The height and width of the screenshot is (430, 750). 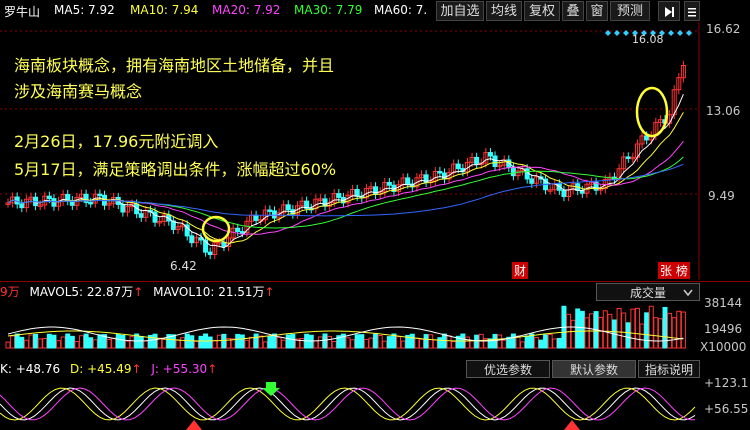 What do you see at coordinates (246, 10) in the screenshot?
I see `ma20-readout: MA20: 7.92` at bounding box center [246, 10].